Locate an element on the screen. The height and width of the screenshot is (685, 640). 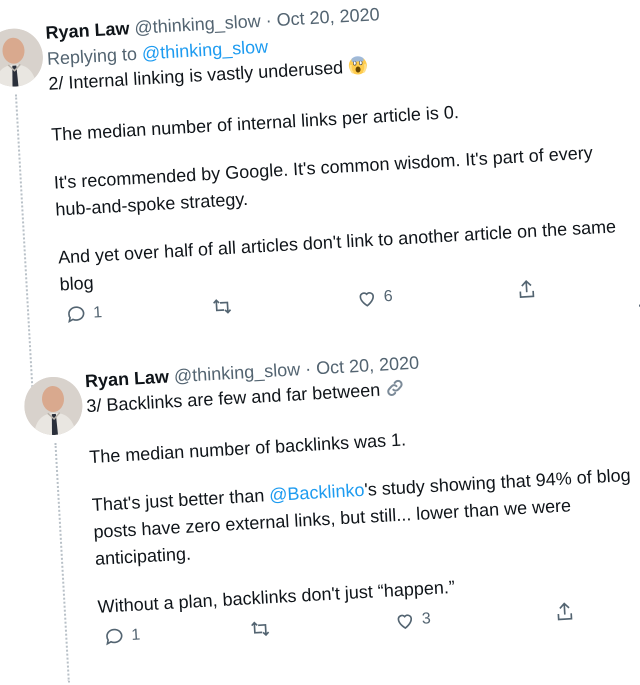
like-button: 6 is located at coordinates (374, 298).